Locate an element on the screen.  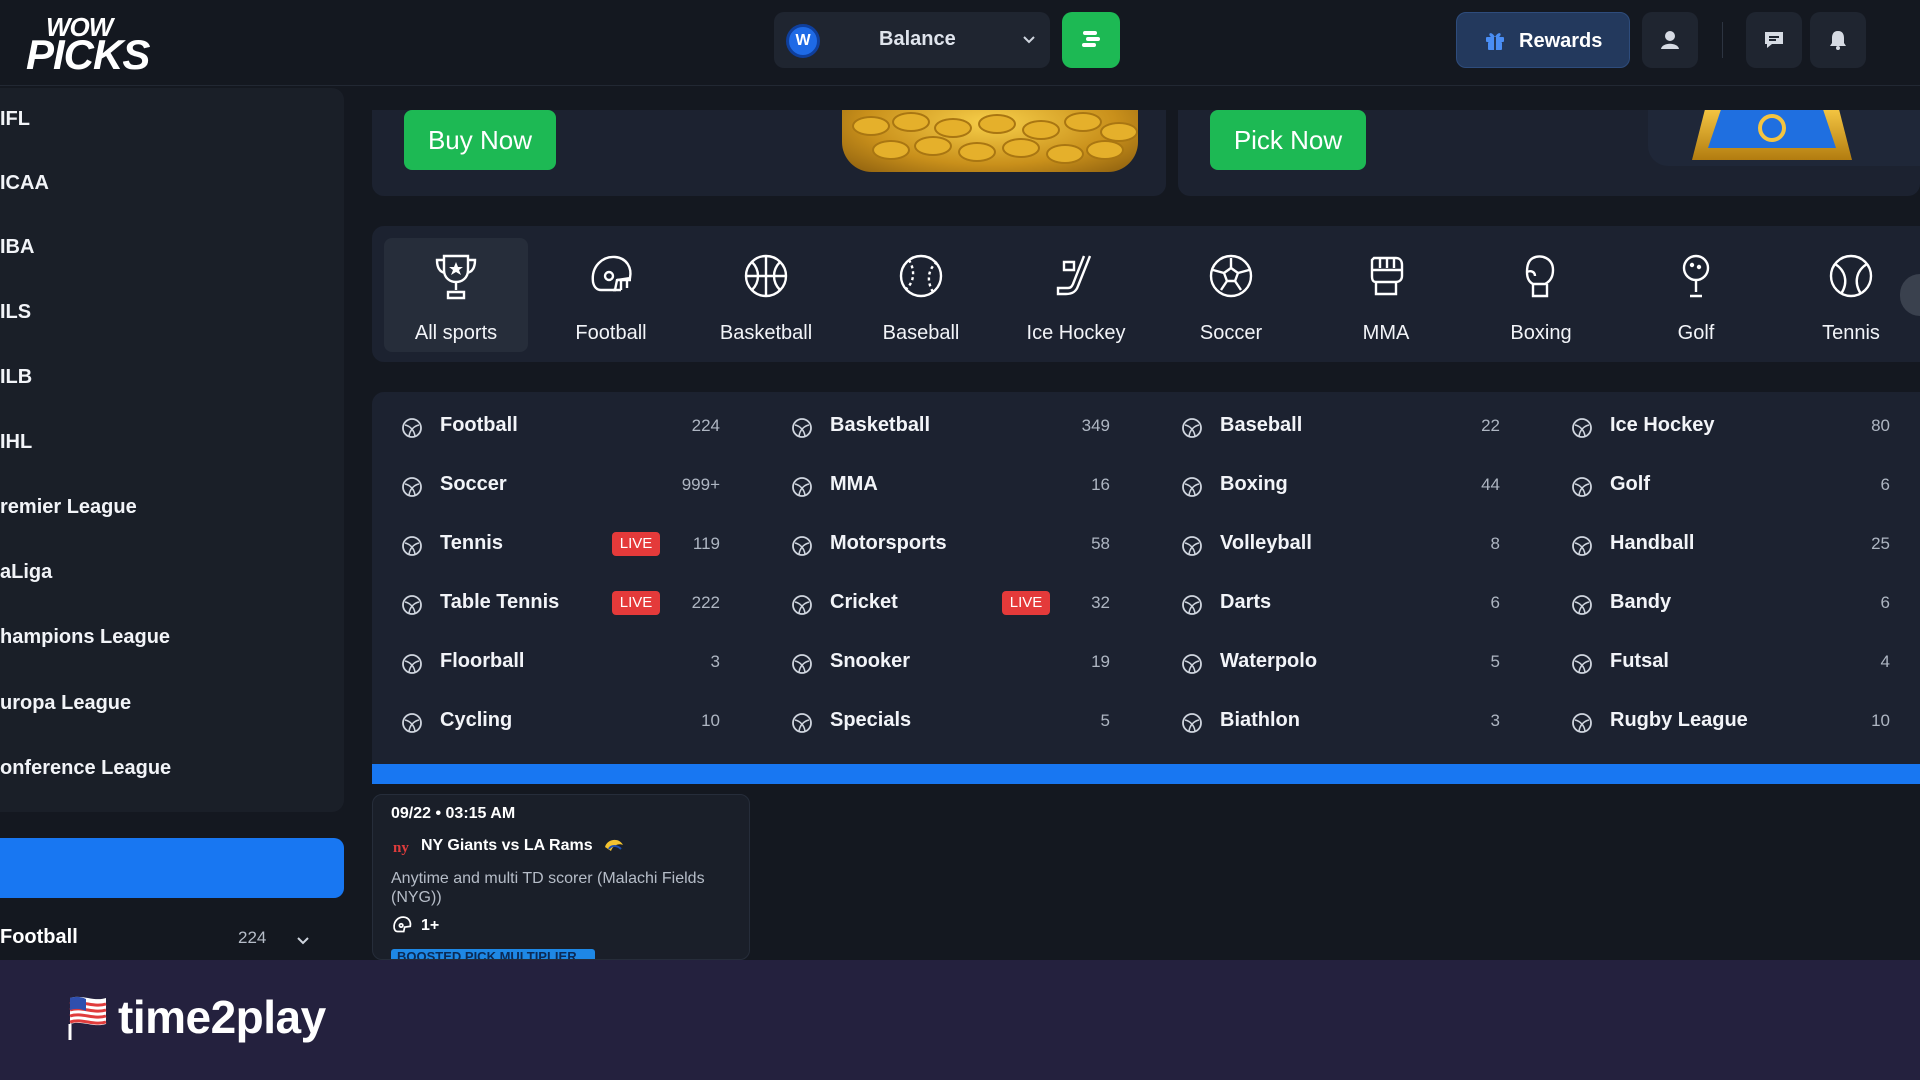
soccer-ball-icon is located at coordinates (1231, 276).